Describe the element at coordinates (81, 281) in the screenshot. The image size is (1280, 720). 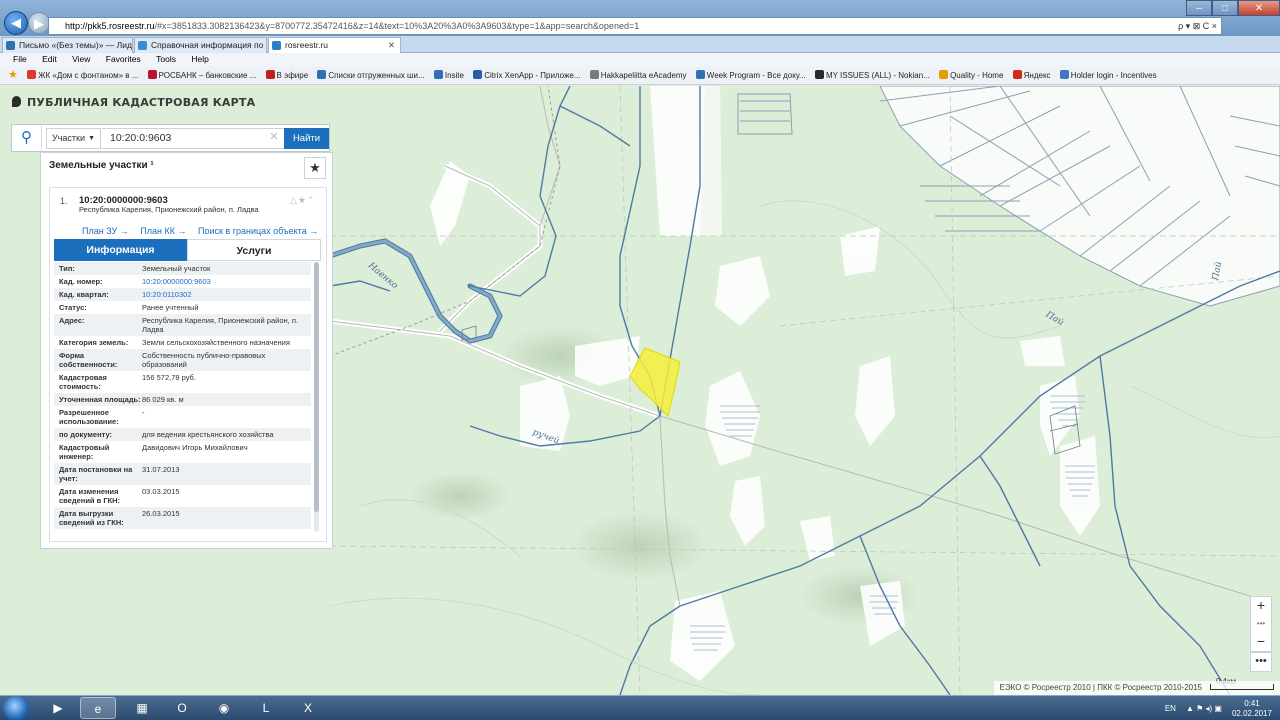
I see `info-key: Кад. номер:` at that location.